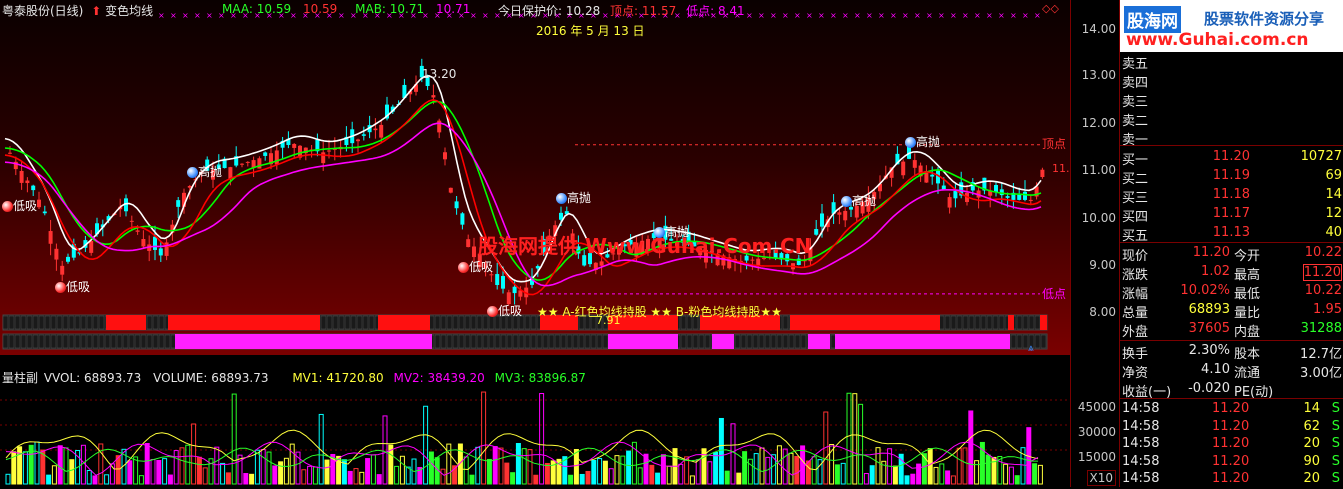 The image size is (1343, 489). What do you see at coordinates (1102, 265) in the screenshot?
I see `price-tick: 9.00` at bounding box center [1102, 265].